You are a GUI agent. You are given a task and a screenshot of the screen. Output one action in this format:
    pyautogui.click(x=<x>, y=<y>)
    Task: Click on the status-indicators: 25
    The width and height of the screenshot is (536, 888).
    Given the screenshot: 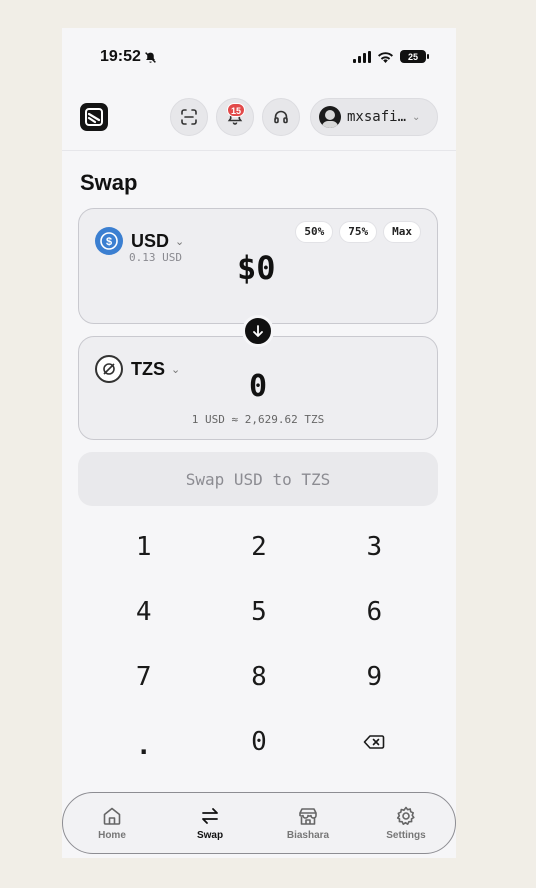 What is the action you would take?
    pyautogui.click(x=391, y=56)
    